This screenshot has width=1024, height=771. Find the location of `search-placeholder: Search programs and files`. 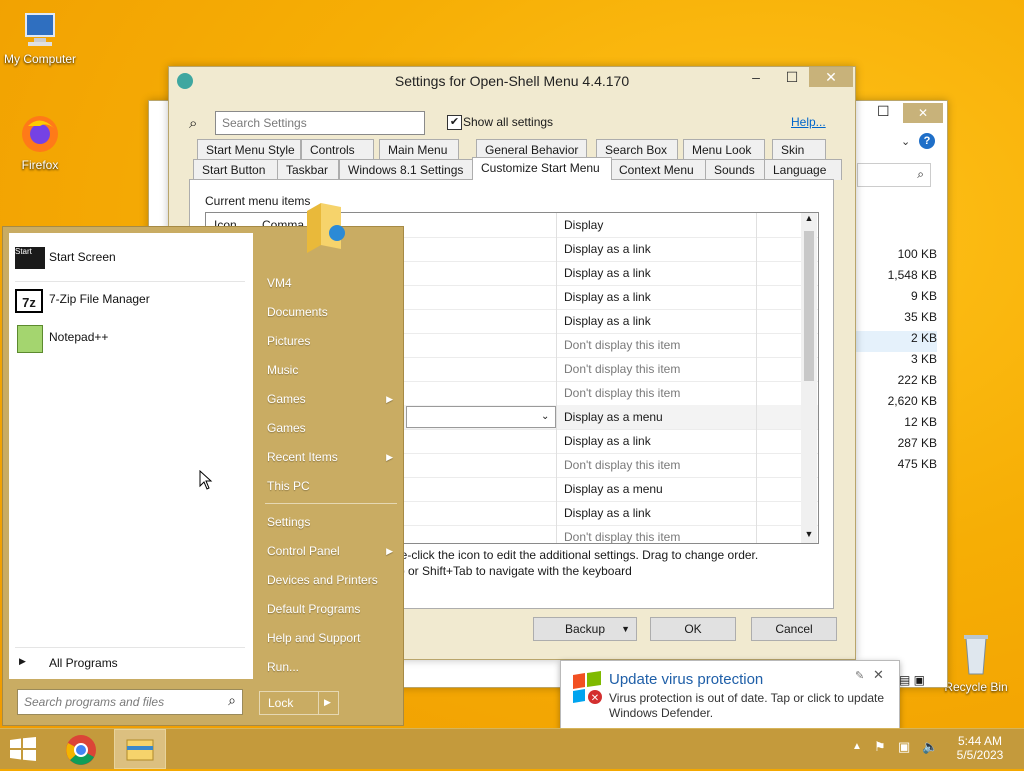

search-placeholder: Search programs and files is located at coordinates (94, 702).